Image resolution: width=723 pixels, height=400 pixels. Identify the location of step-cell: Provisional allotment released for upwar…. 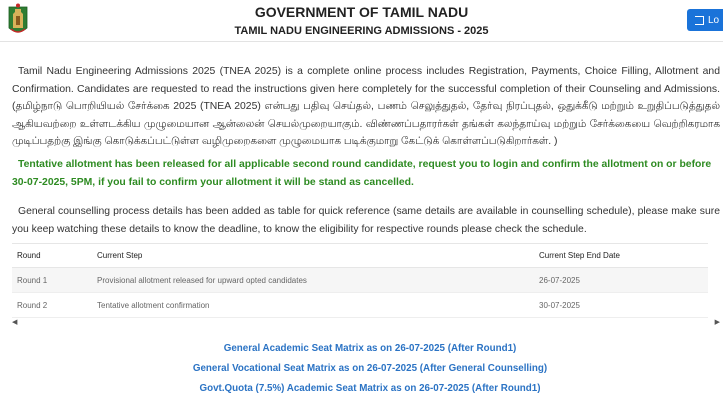
(313, 280).